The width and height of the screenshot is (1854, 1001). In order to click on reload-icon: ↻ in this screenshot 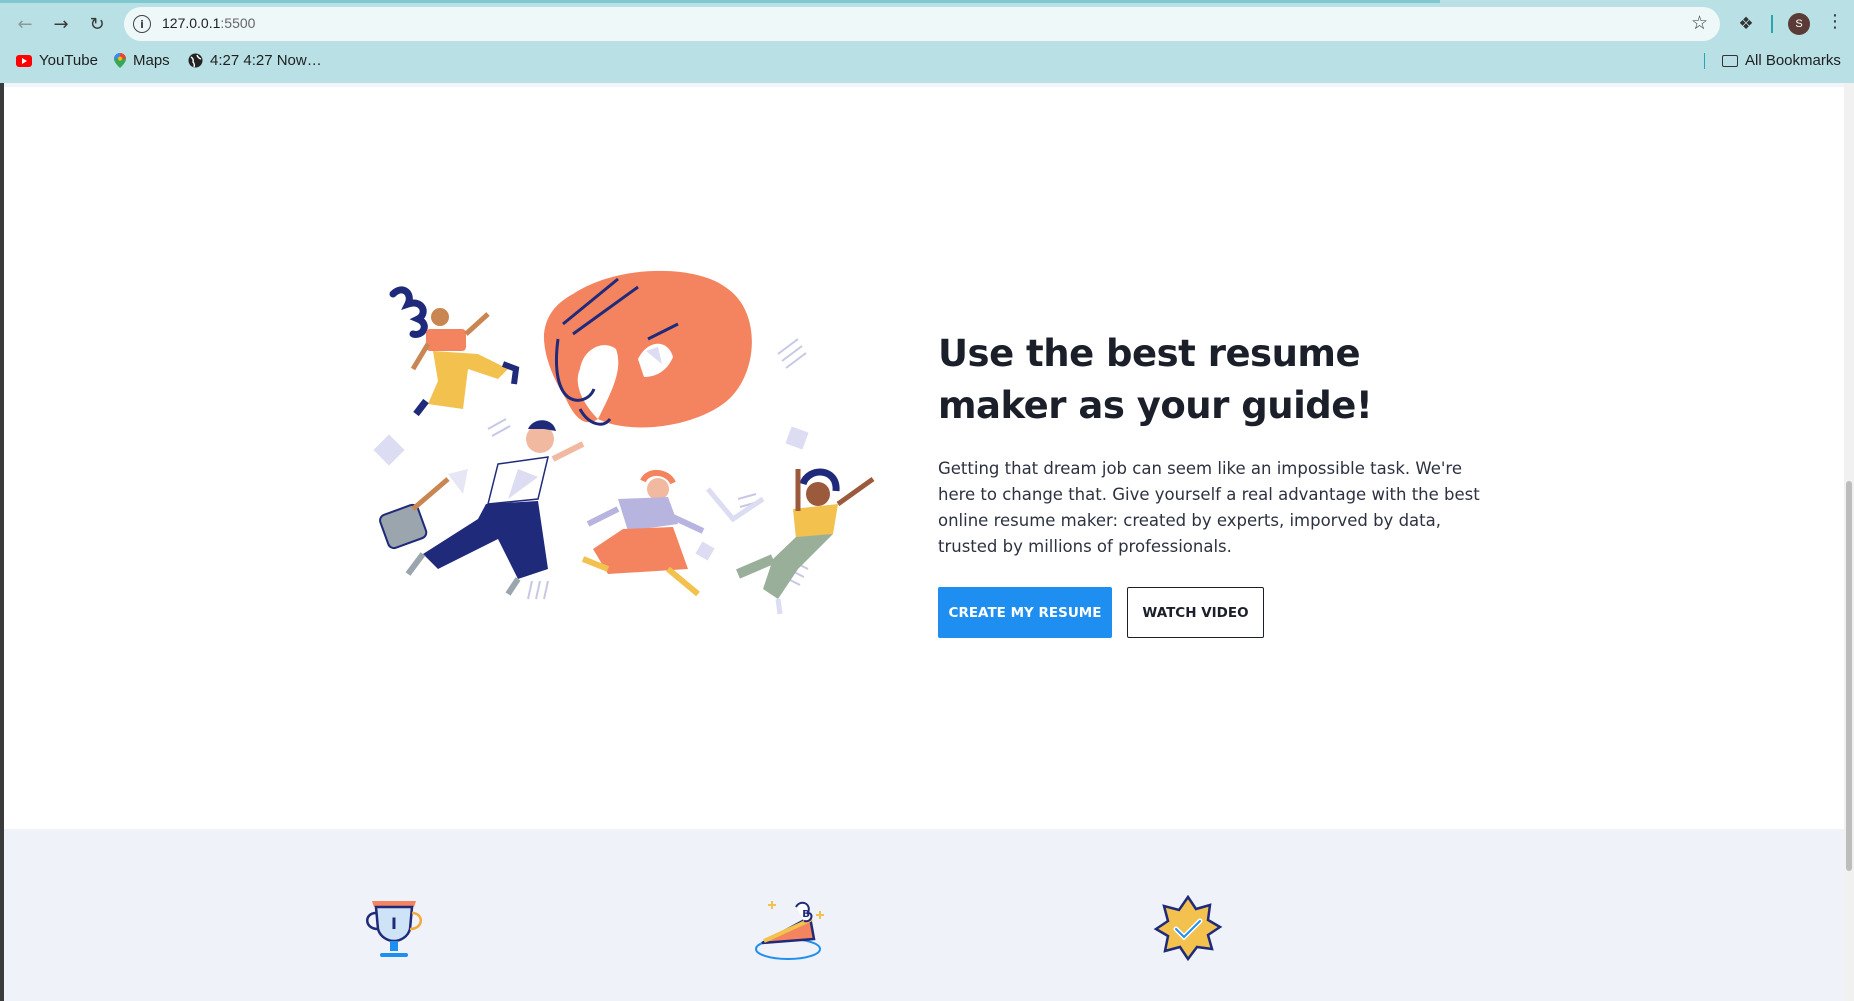, I will do `click(97, 24)`.